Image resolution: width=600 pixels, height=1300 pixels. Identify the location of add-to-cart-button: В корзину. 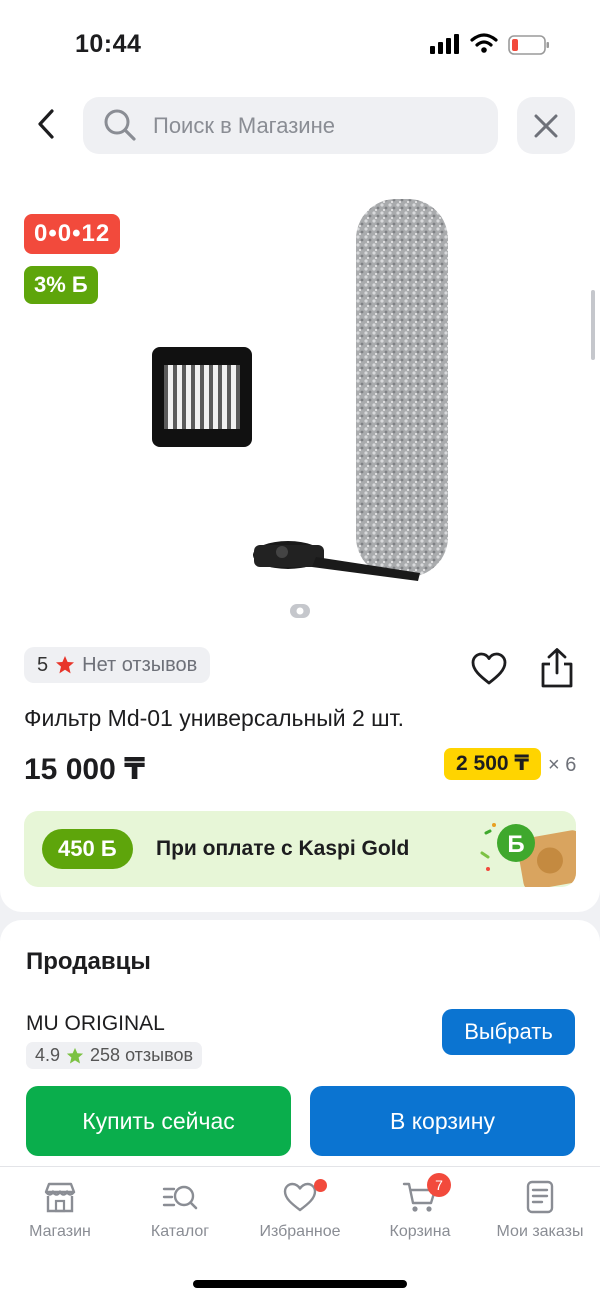
(442, 1121).